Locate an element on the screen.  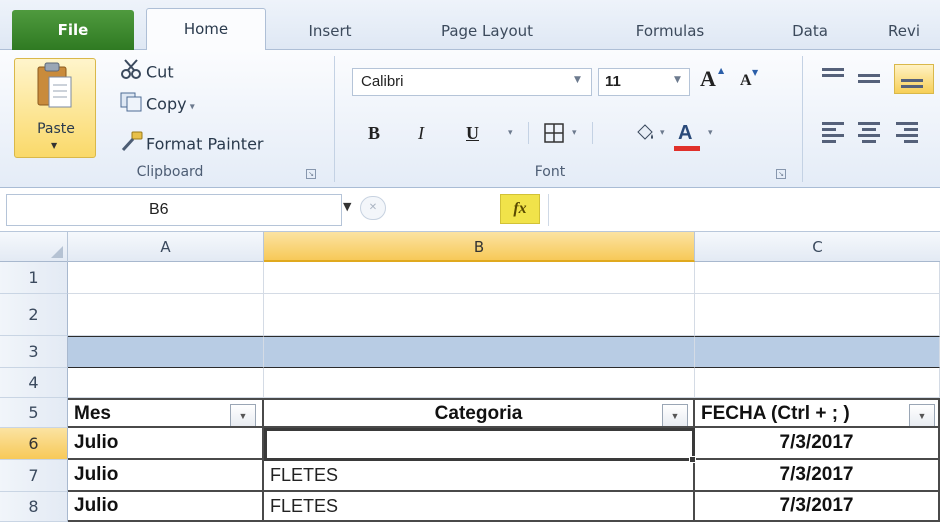
tab-home: Home is located at coordinates (206, 29).